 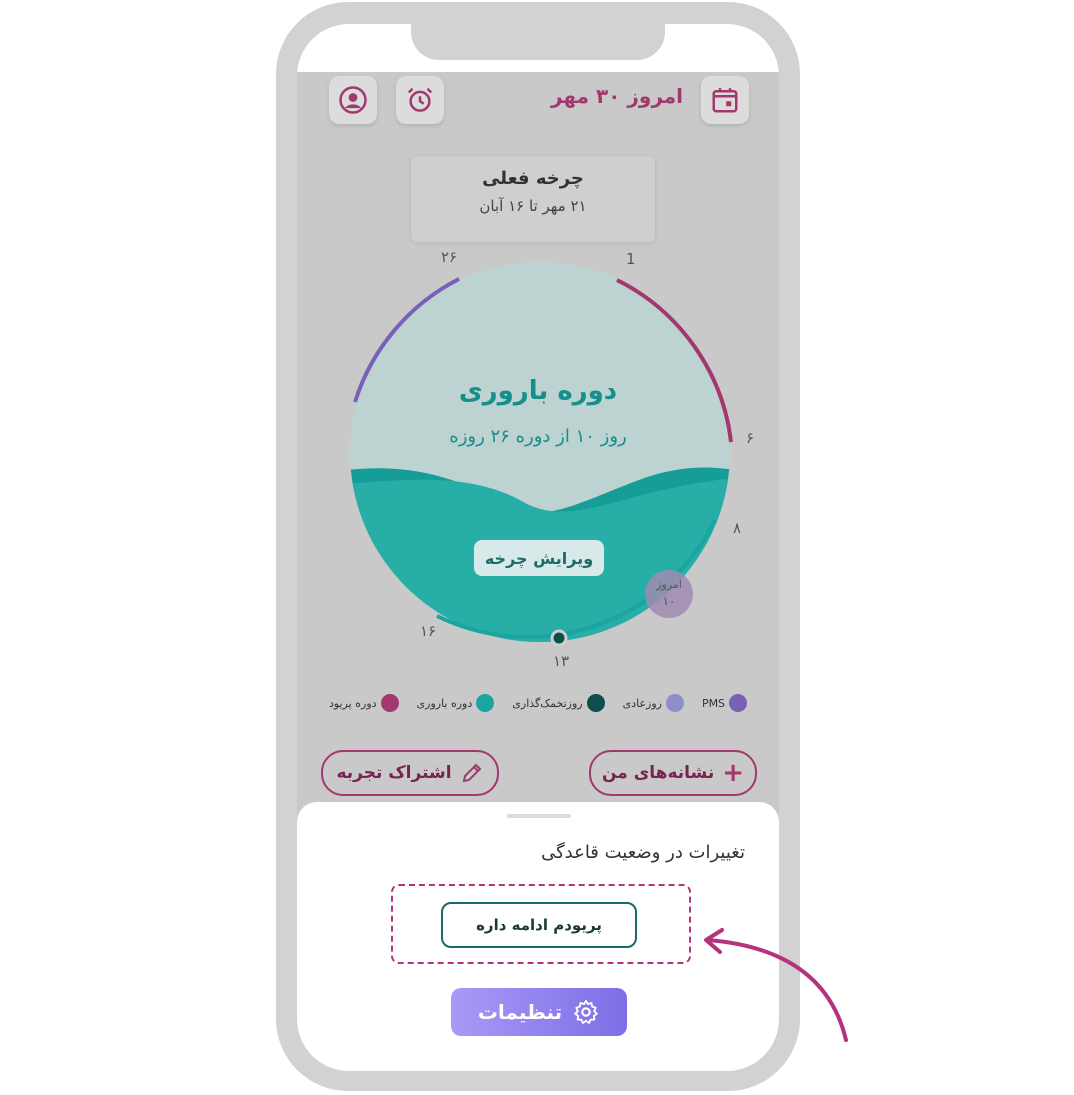 I want to click on calendar-button, so click(x=725, y=100).